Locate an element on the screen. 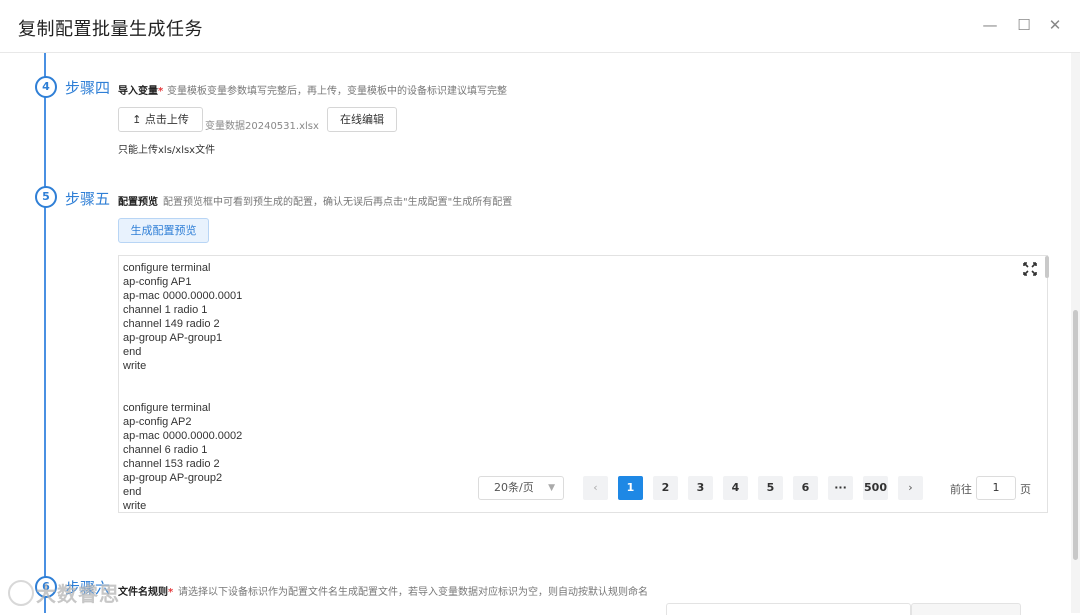  expand-icon-graphic is located at coordinates (1030, 269).